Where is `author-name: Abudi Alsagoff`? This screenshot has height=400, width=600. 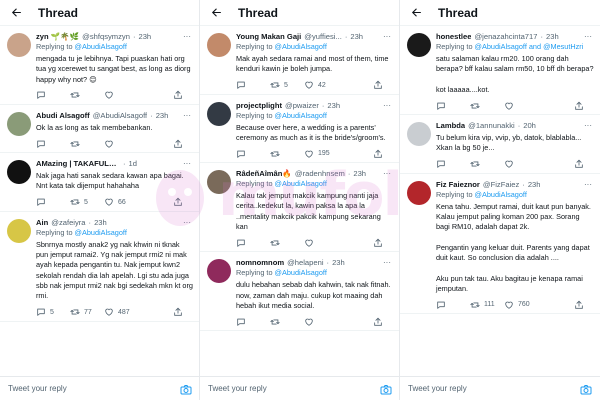
author-name: Abudi Alsagoff is located at coordinates (63, 116).